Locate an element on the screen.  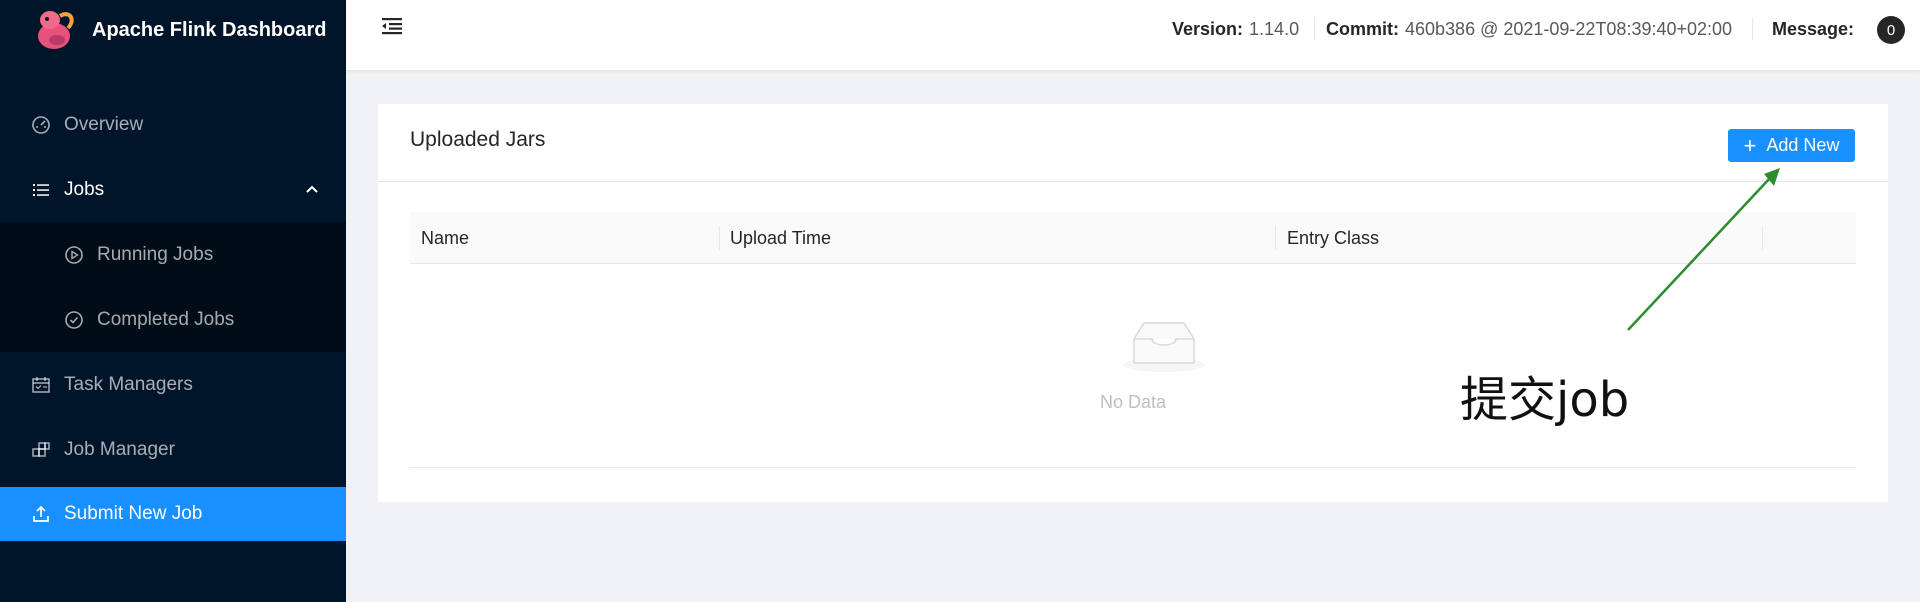
column-header-upload-time: Upload Time is located at coordinates (780, 238).